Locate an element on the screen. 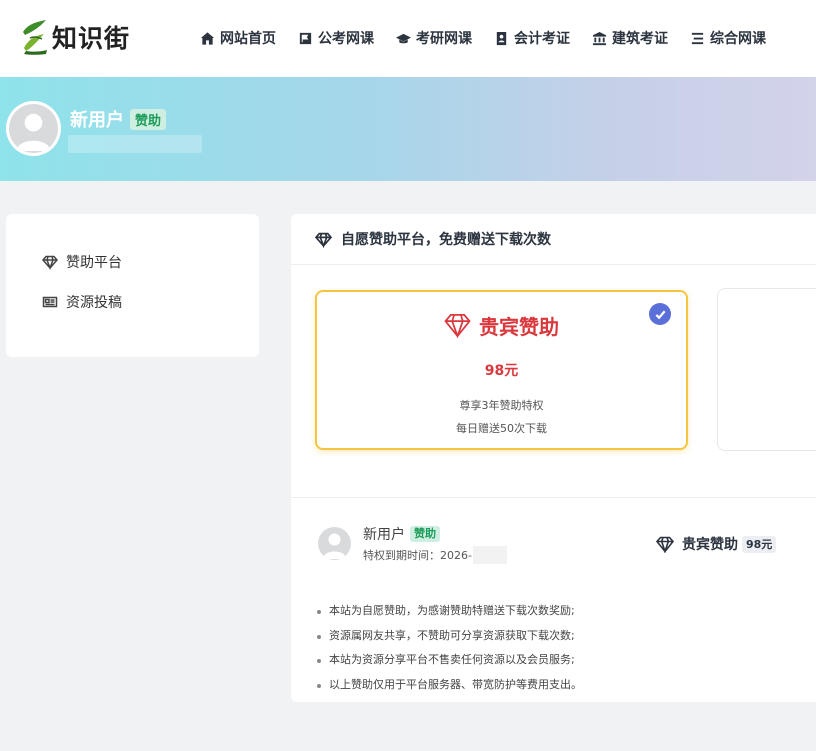 The width and height of the screenshot is (816, 751). nav-item-accounting: 会计考证 is located at coordinates (532, 38).